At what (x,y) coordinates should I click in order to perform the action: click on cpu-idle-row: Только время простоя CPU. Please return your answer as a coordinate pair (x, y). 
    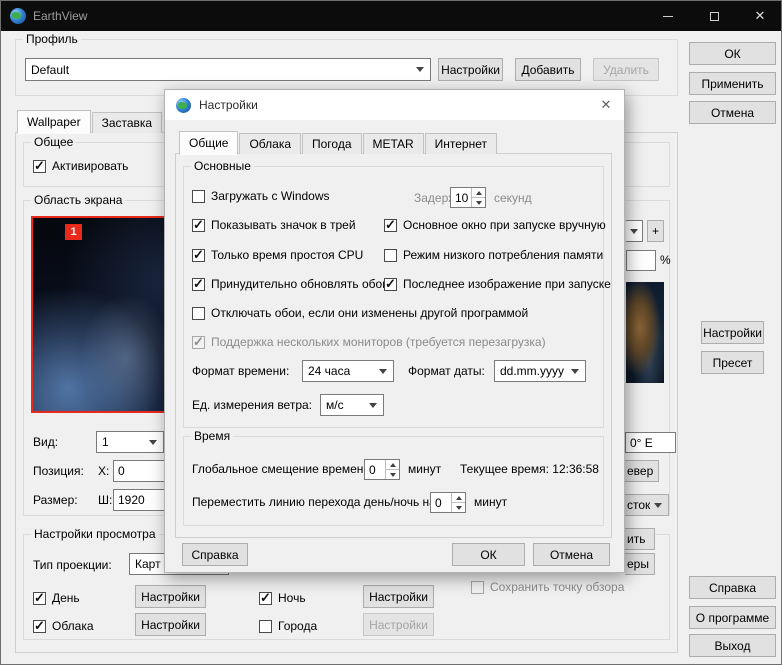
    Looking at the image, I should click on (277, 255).